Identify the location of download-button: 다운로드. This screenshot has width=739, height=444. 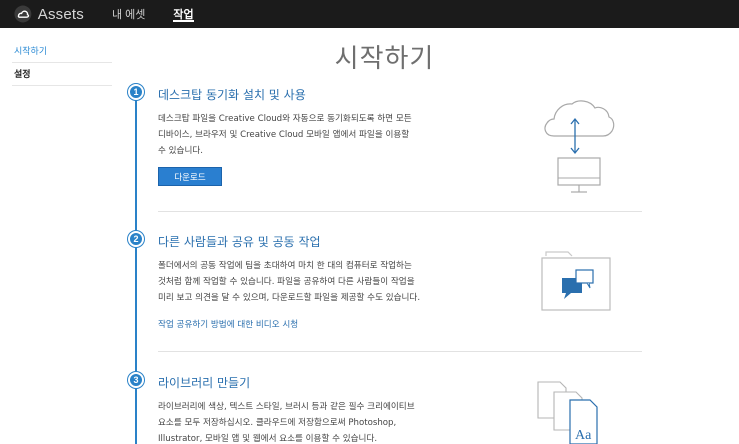
(190, 176).